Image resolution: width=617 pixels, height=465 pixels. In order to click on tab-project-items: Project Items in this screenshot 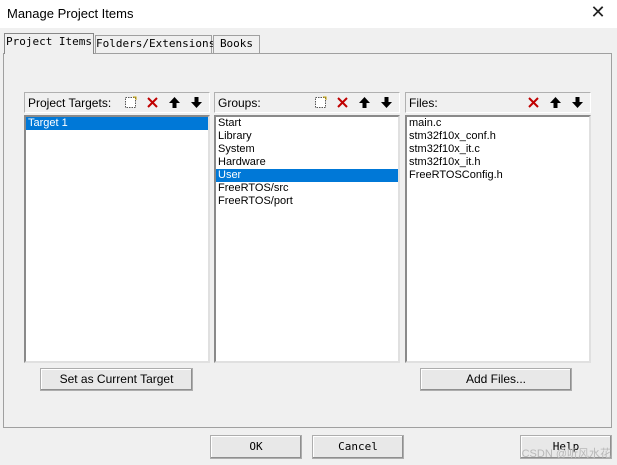, I will do `click(49, 43)`.